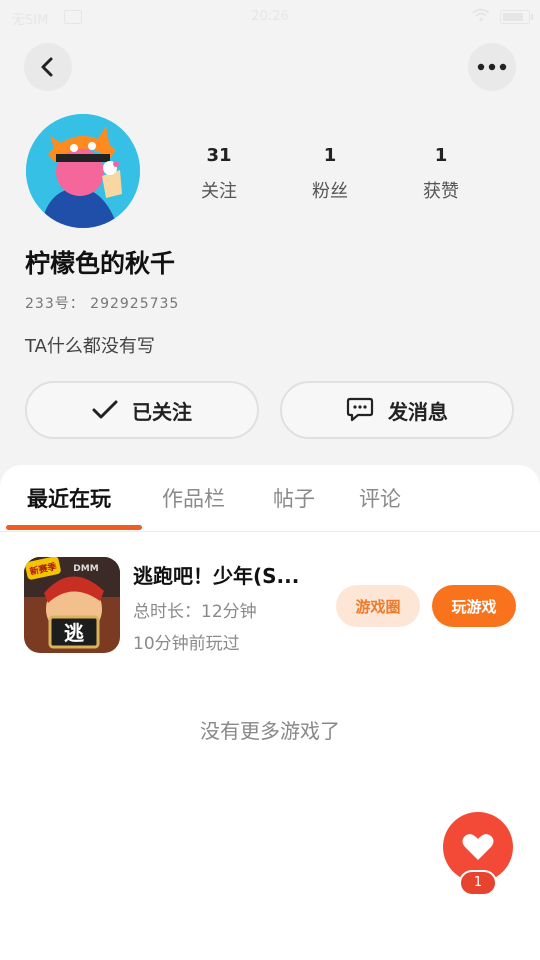  What do you see at coordinates (72, 605) in the screenshot?
I see `game-icon: 逃 新赛季 DMM` at bounding box center [72, 605].